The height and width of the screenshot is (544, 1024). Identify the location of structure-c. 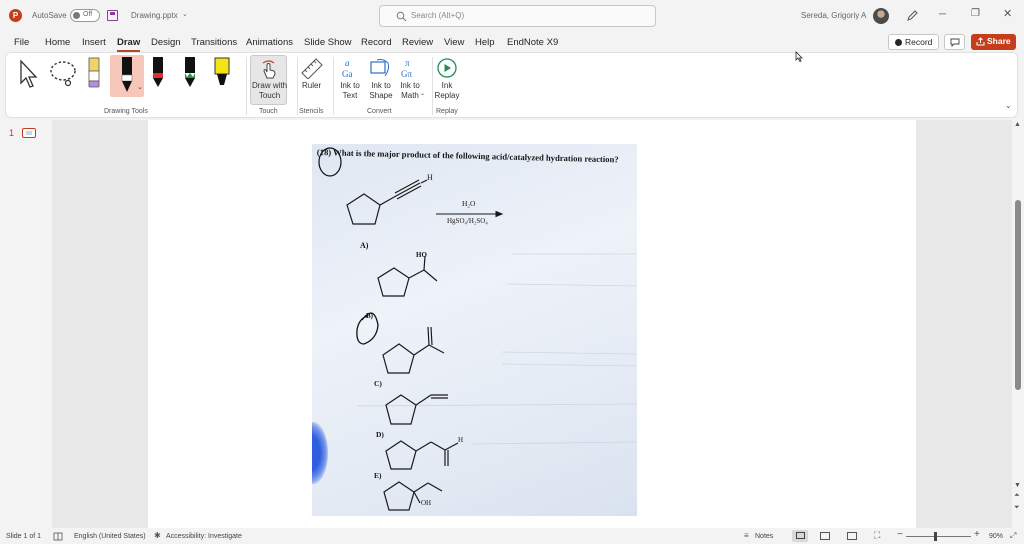
(416, 409).